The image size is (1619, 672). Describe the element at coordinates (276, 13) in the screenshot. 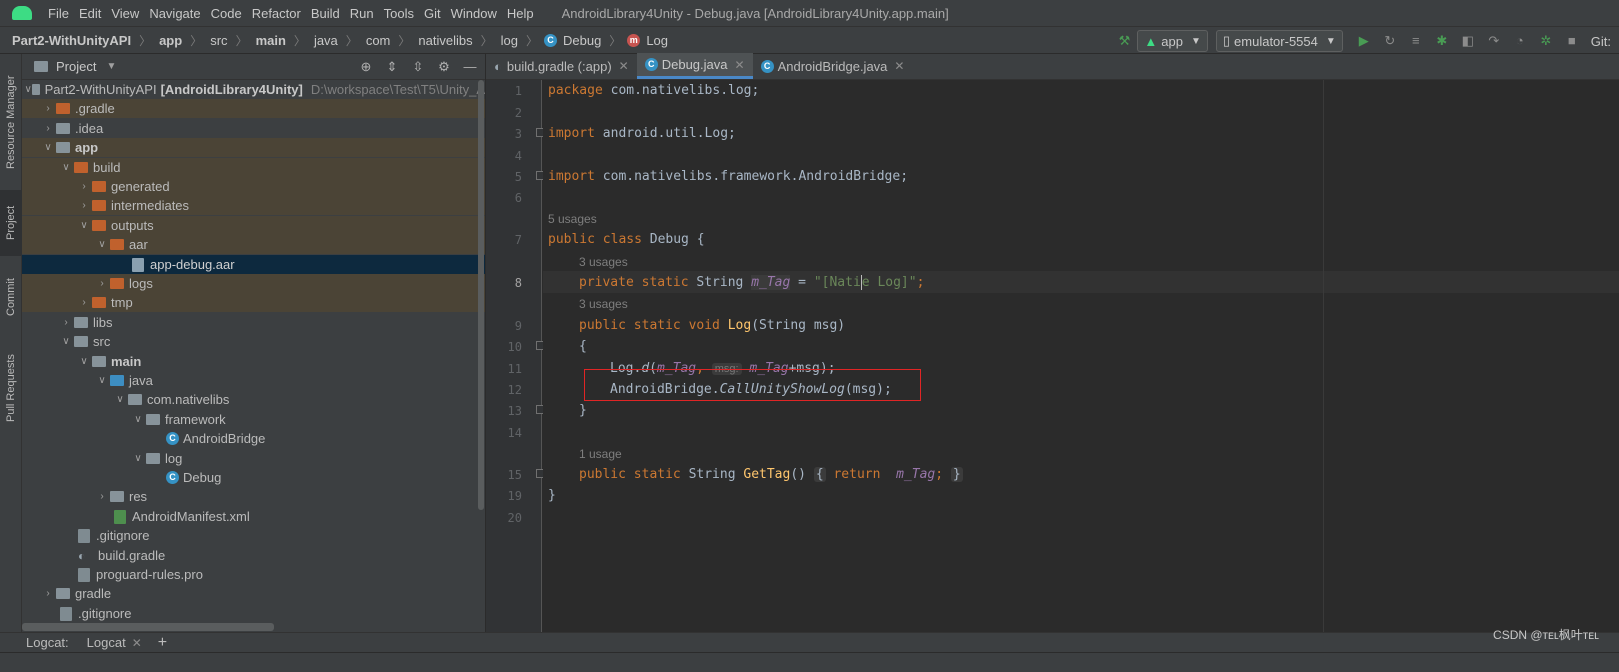

I see `menu-refactor: Refactor` at that location.